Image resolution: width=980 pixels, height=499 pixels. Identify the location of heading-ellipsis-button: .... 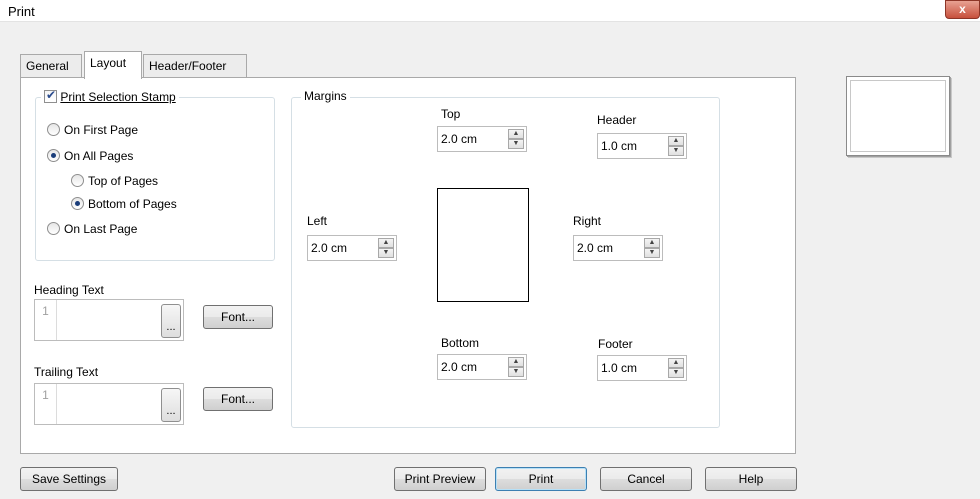
(171, 321).